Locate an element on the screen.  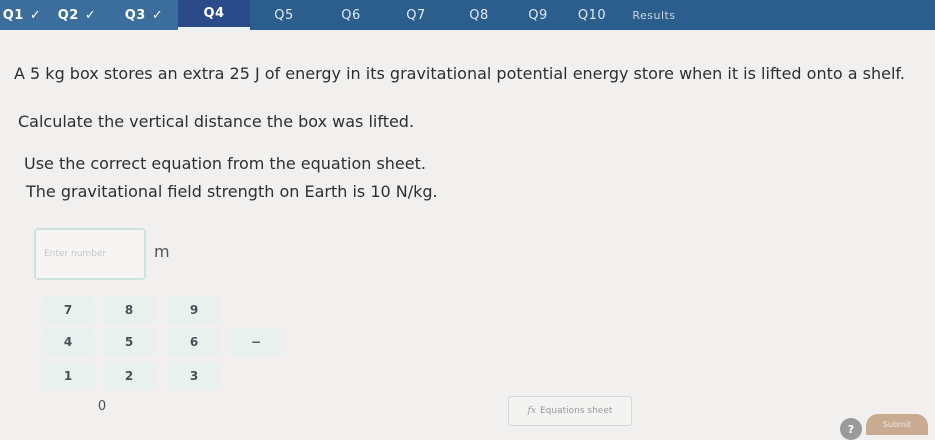
tab-label: Q2 is located at coordinates (68, 15).